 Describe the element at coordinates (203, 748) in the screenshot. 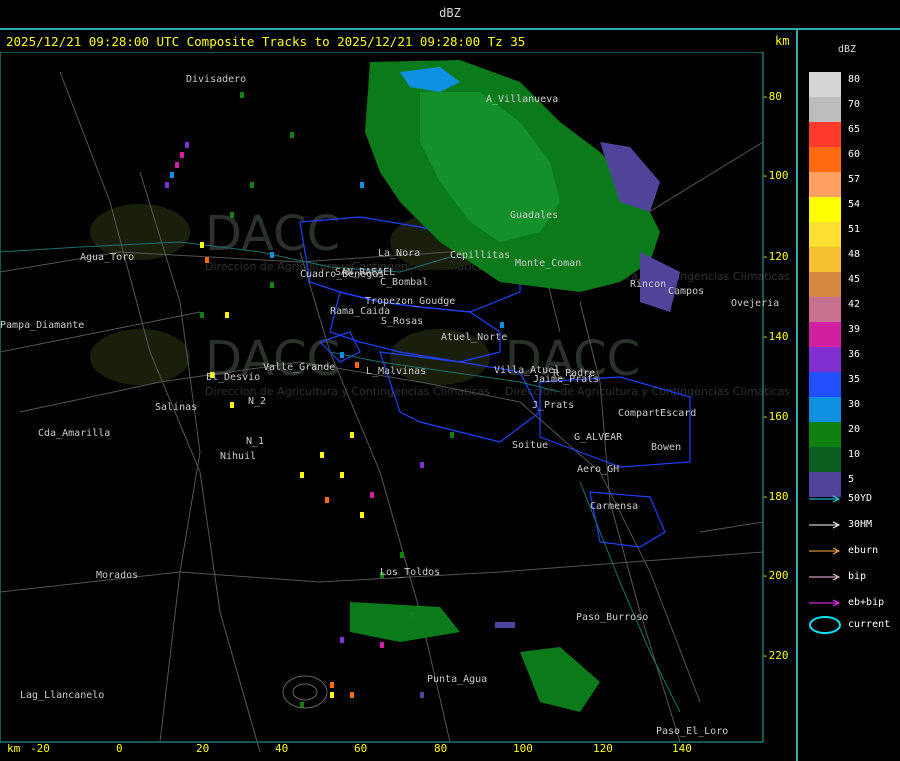

I see `x-tick-label: 20` at that location.